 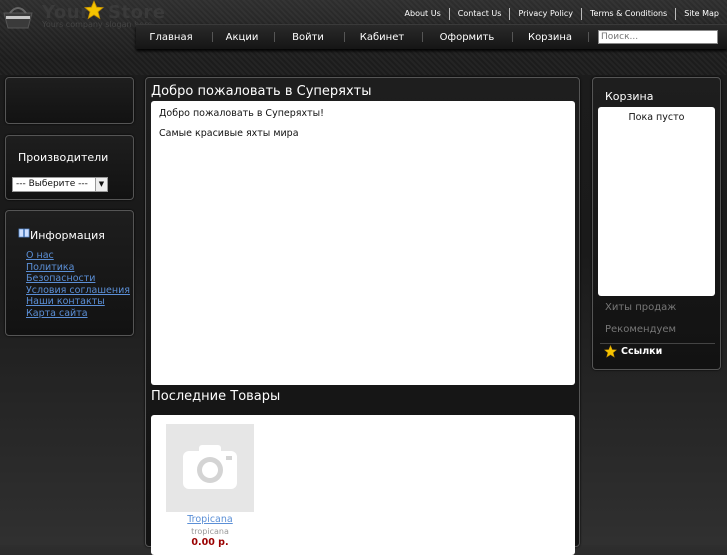 I want to click on menu-item-home: Главная, so click(x=171, y=37).